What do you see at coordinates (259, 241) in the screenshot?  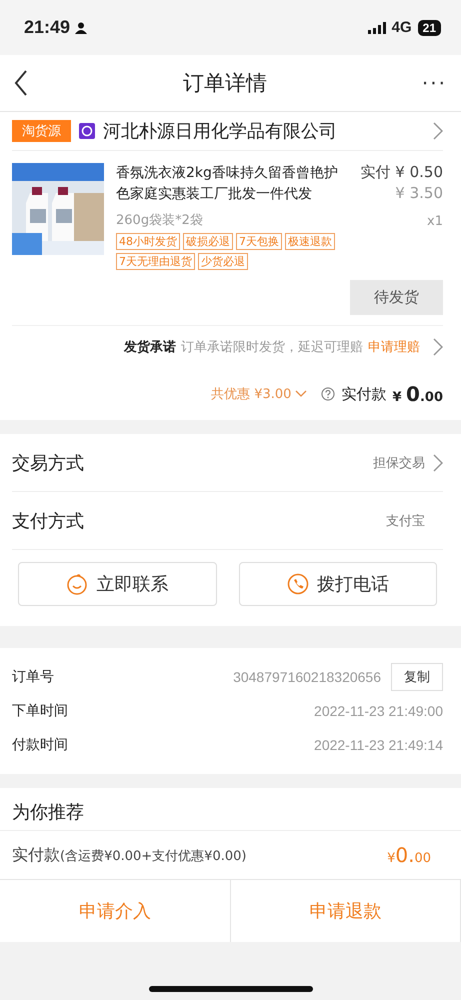 I see `service-tag: 7天包换` at bounding box center [259, 241].